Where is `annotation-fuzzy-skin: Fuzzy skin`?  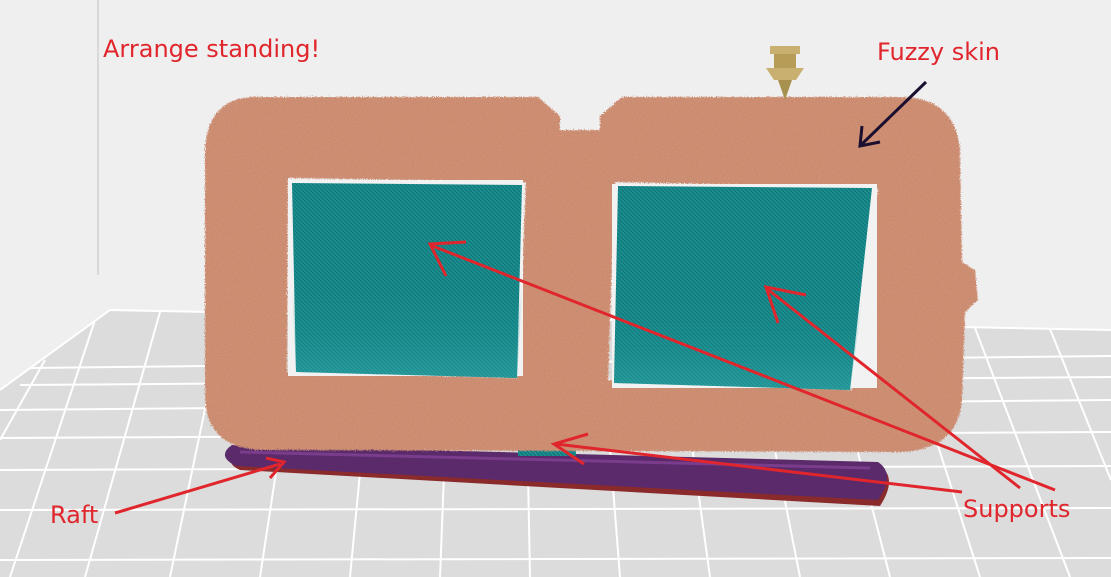 annotation-fuzzy-skin: Fuzzy skin is located at coordinates (939, 52).